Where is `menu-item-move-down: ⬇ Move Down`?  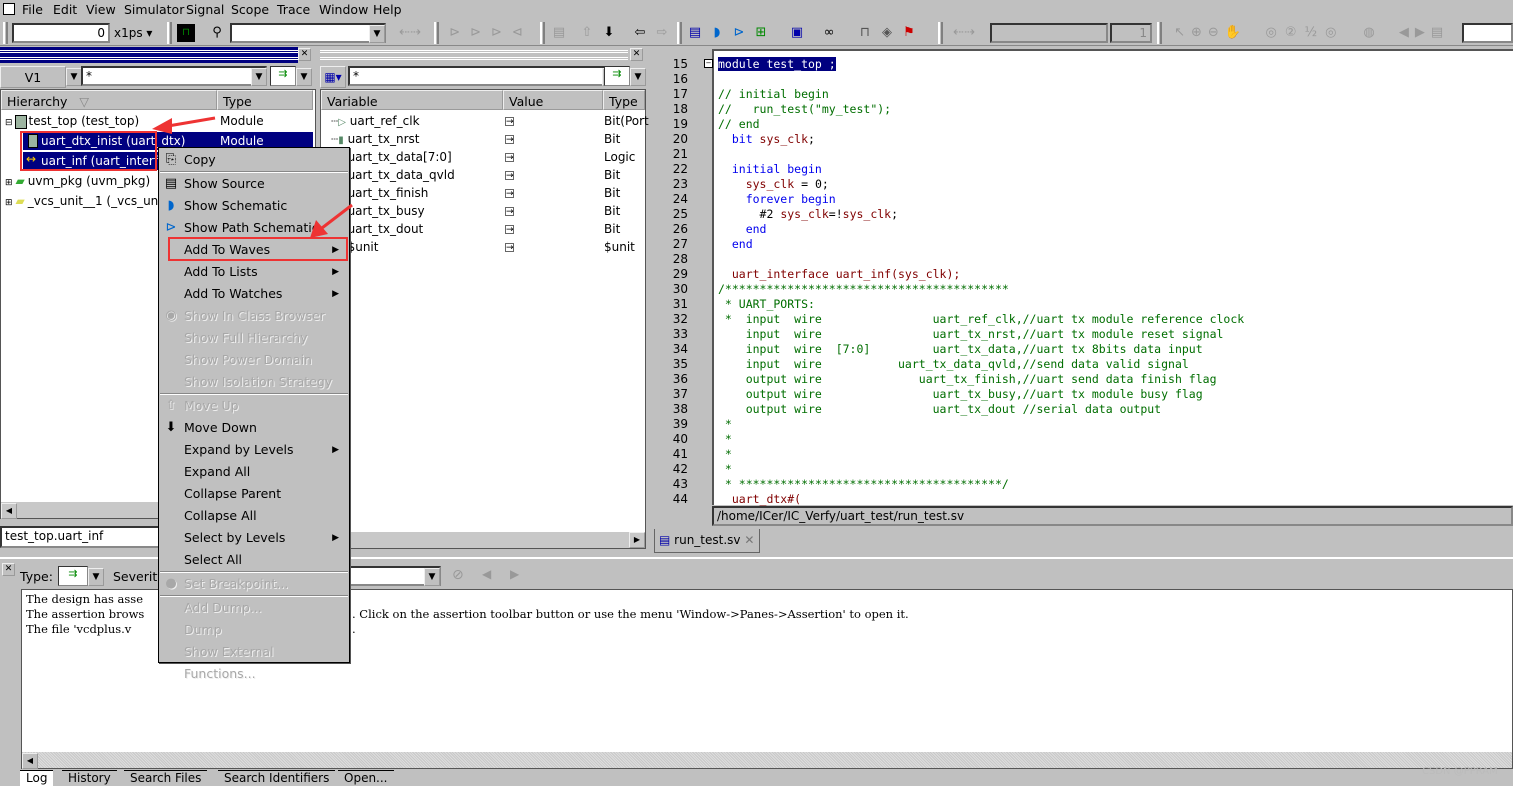
menu-item-move-down: ⬇ Move Down is located at coordinates (254, 428).